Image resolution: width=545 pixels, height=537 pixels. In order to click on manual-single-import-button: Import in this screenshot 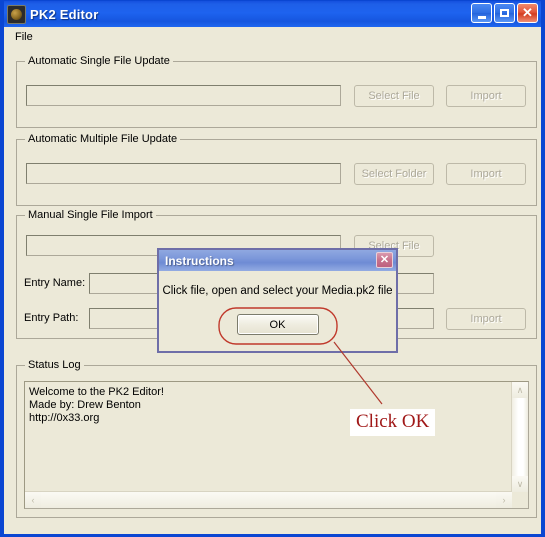, I will do `click(486, 319)`.